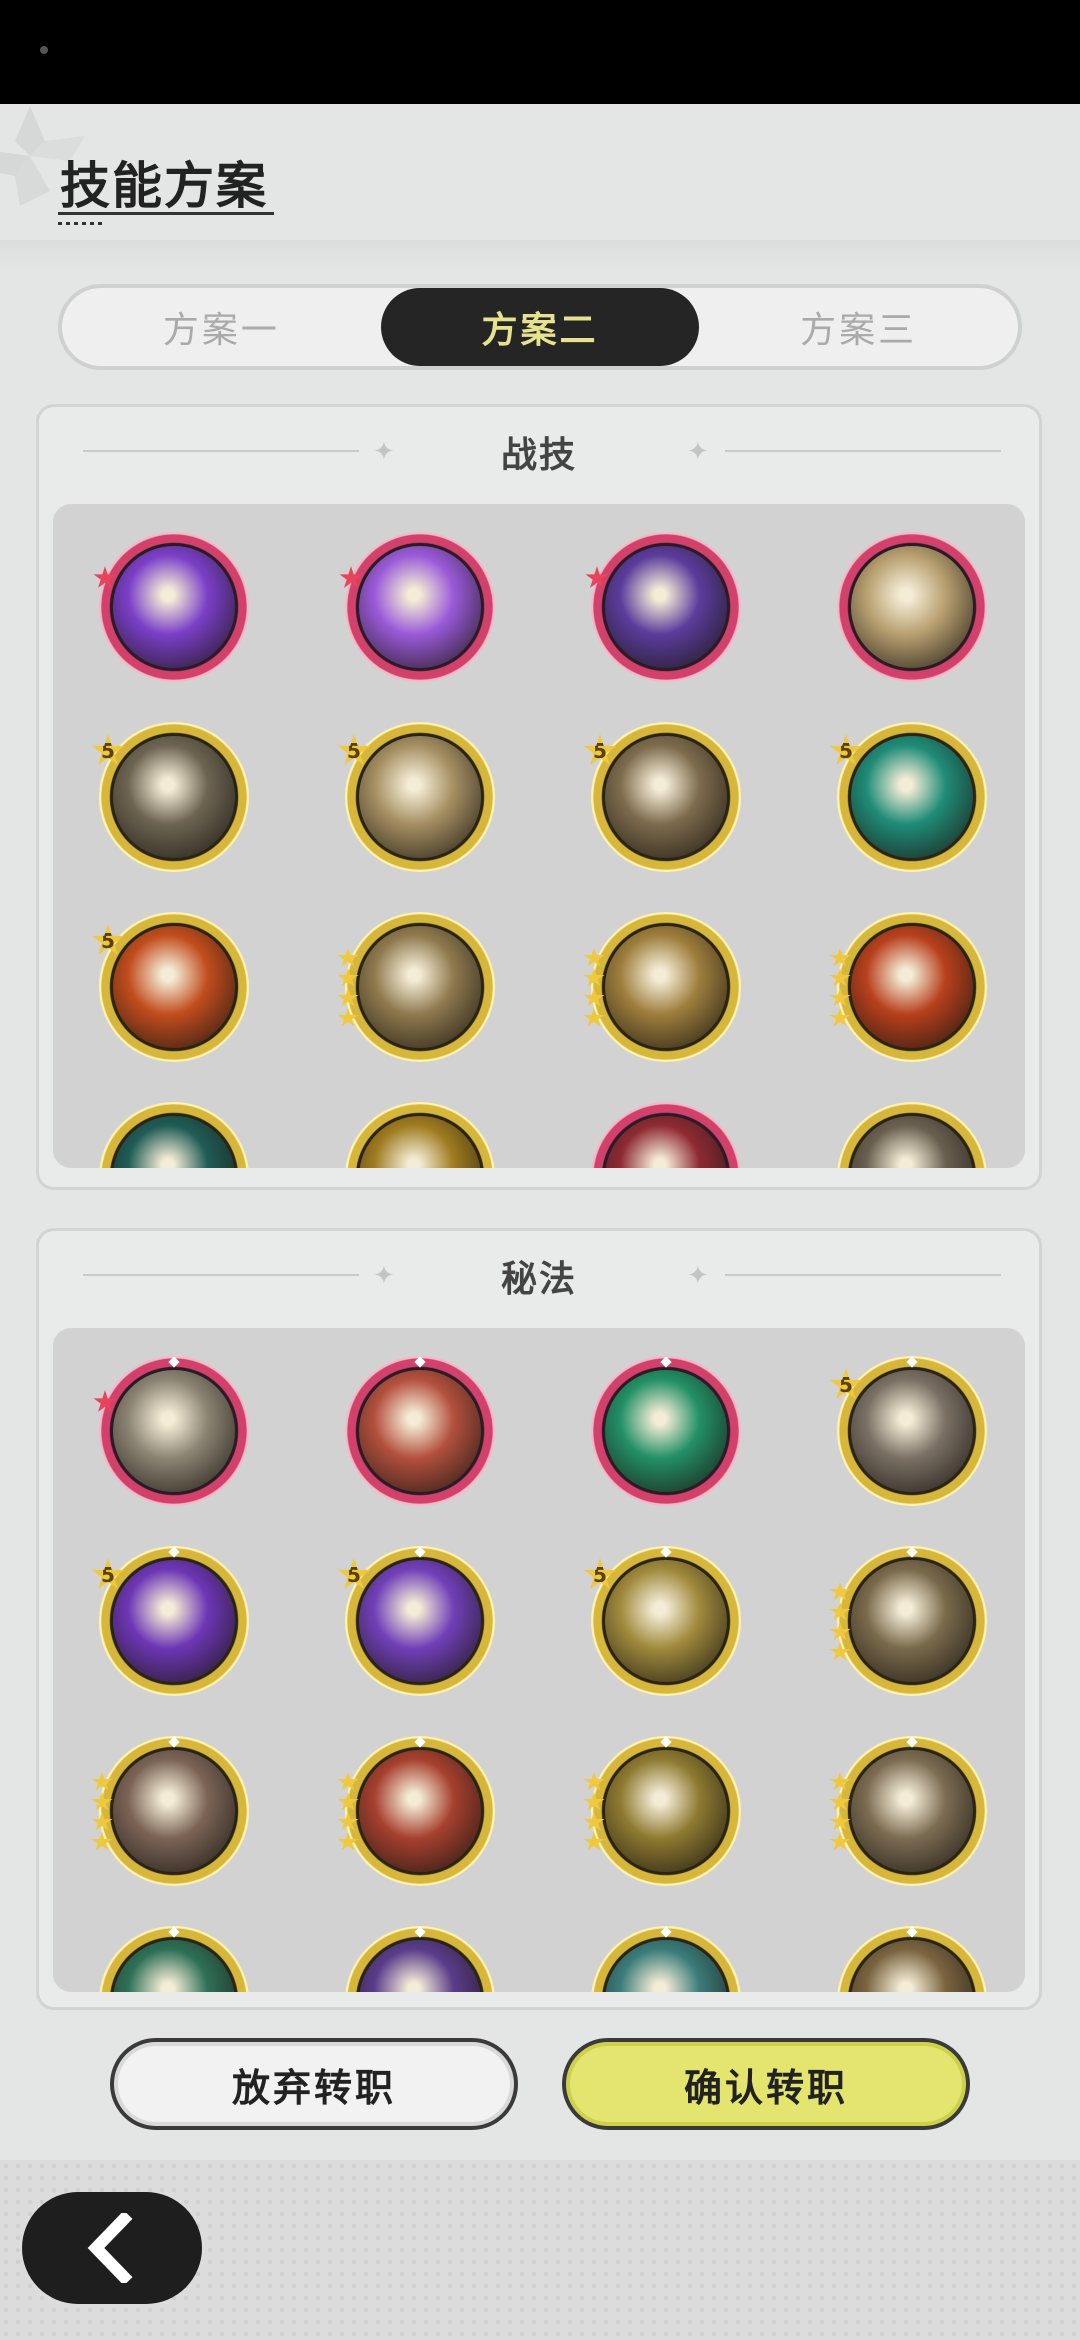 Image resolution: width=1080 pixels, height=2340 pixels. I want to click on purple-claw-skill-icon, so click(663, 607).